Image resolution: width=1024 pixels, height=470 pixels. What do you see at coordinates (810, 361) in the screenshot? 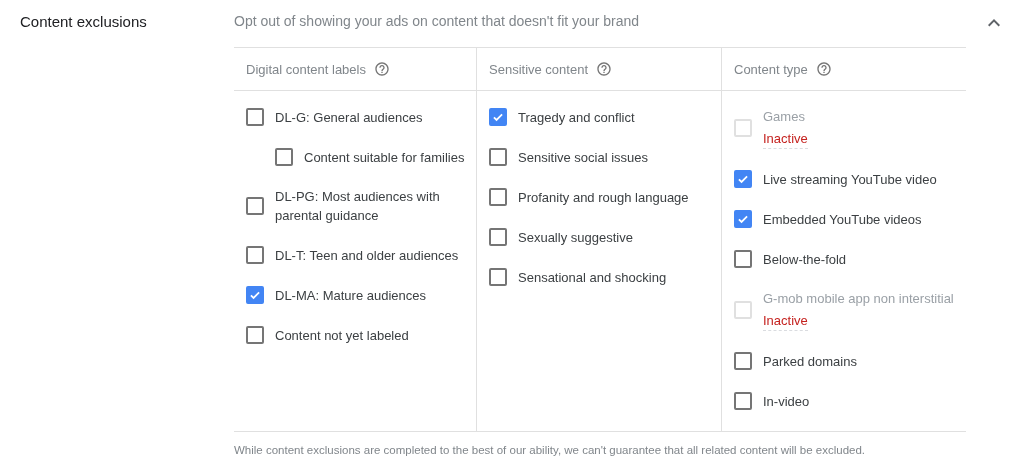
I see `checkbox-label: Parked domains` at bounding box center [810, 361].